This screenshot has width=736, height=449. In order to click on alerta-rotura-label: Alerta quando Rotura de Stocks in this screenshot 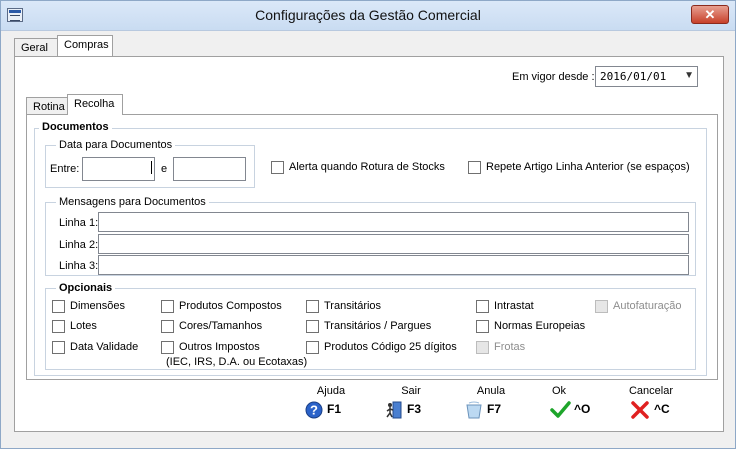, I will do `click(367, 167)`.